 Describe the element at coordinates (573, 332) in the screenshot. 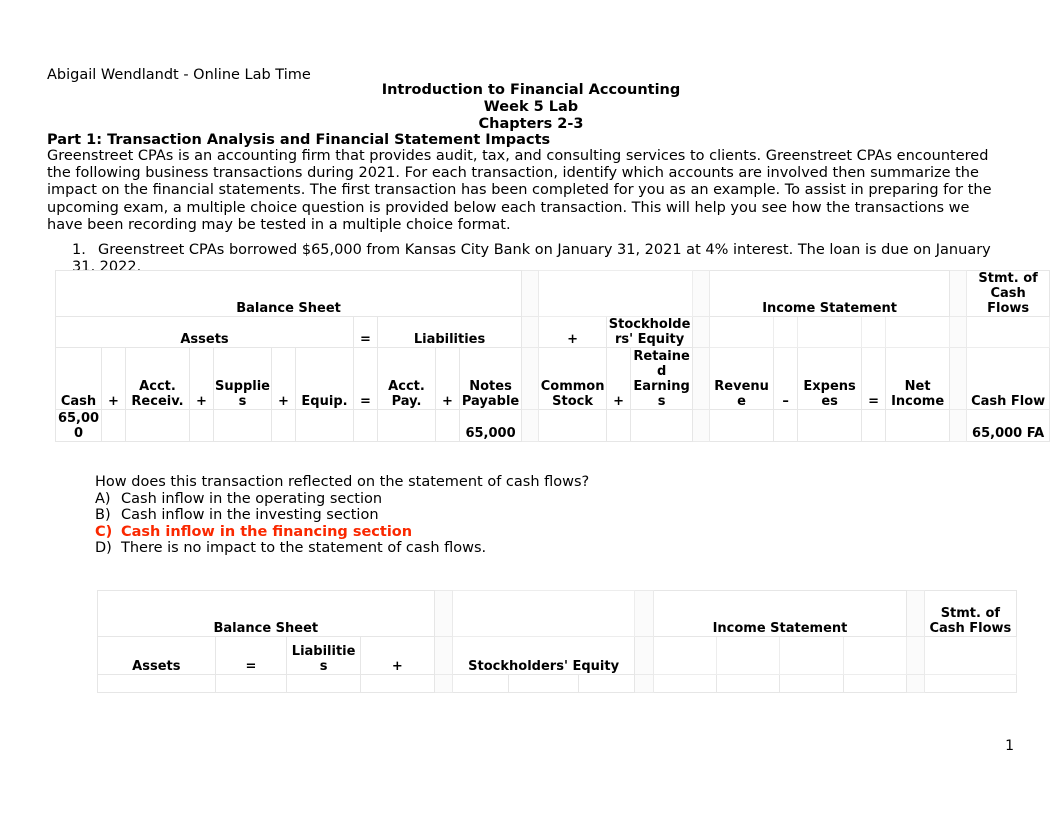

I see `table1-plus-sign-header: +` at that location.